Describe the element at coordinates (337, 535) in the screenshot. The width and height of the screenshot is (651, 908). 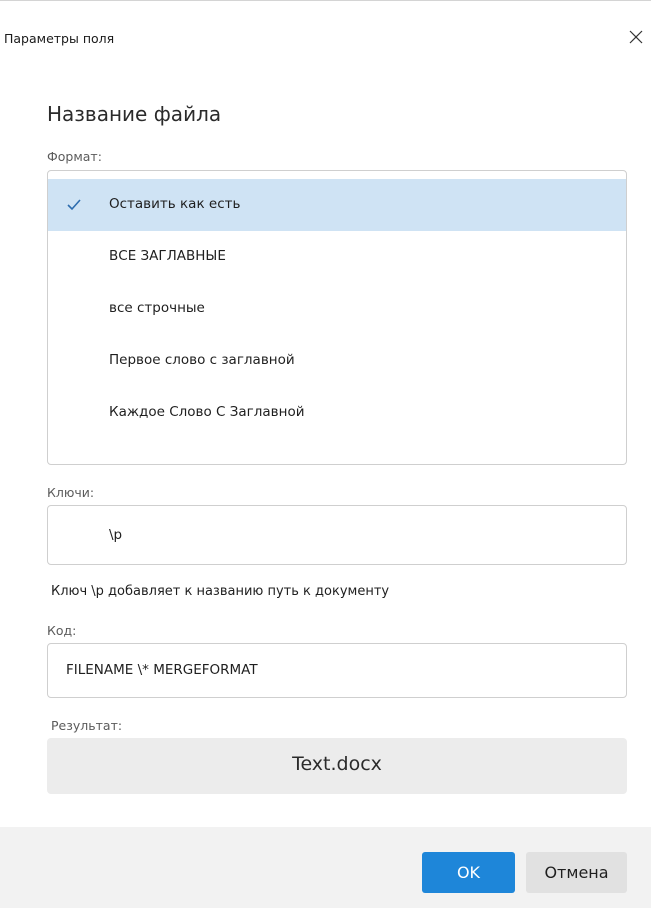
I see `keys-field: \p` at that location.